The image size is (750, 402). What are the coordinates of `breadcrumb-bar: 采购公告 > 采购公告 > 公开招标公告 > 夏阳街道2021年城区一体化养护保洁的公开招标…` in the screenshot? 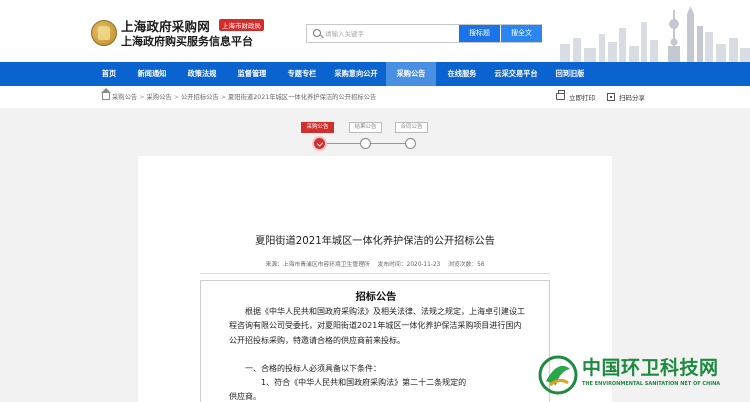 It's located at (375, 97).